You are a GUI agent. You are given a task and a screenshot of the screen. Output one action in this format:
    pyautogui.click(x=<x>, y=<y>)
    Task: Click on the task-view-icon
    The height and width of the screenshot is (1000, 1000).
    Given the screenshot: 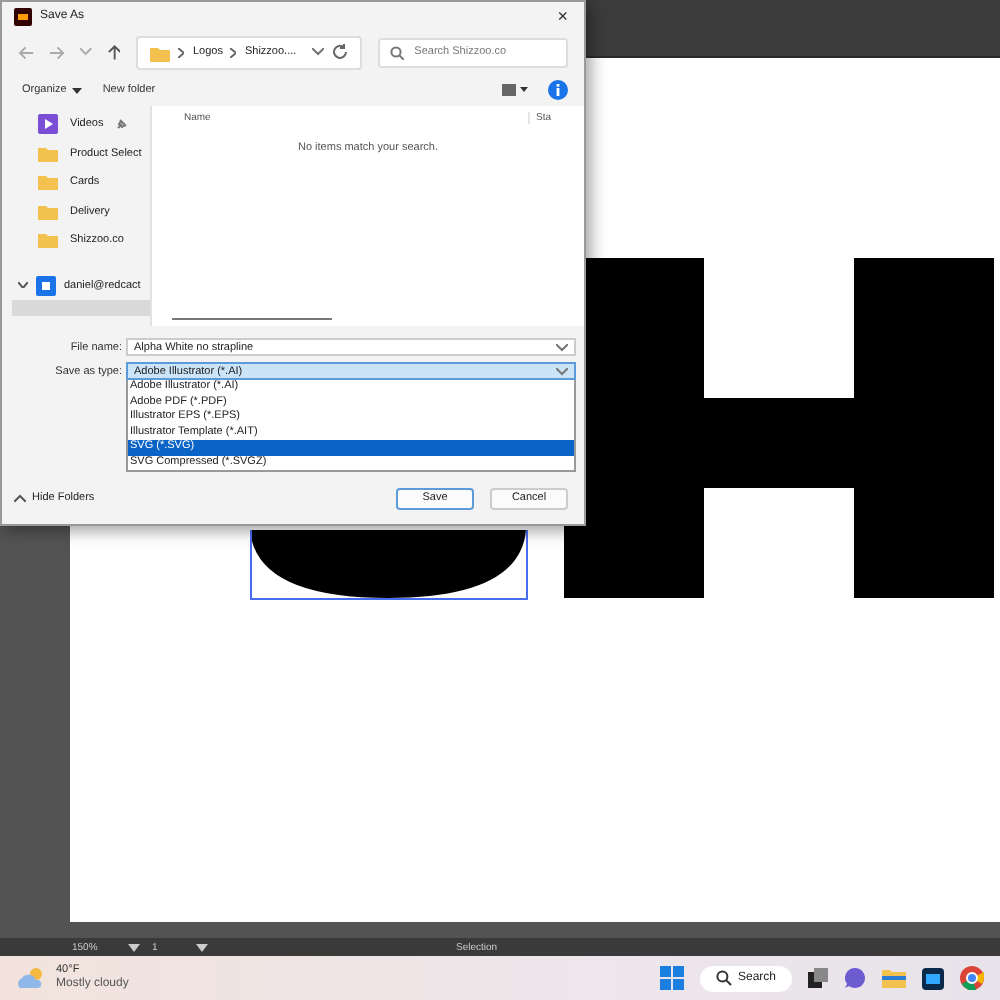 What is the action you would take?
    pyautogui.click(x=818, y=978)
    